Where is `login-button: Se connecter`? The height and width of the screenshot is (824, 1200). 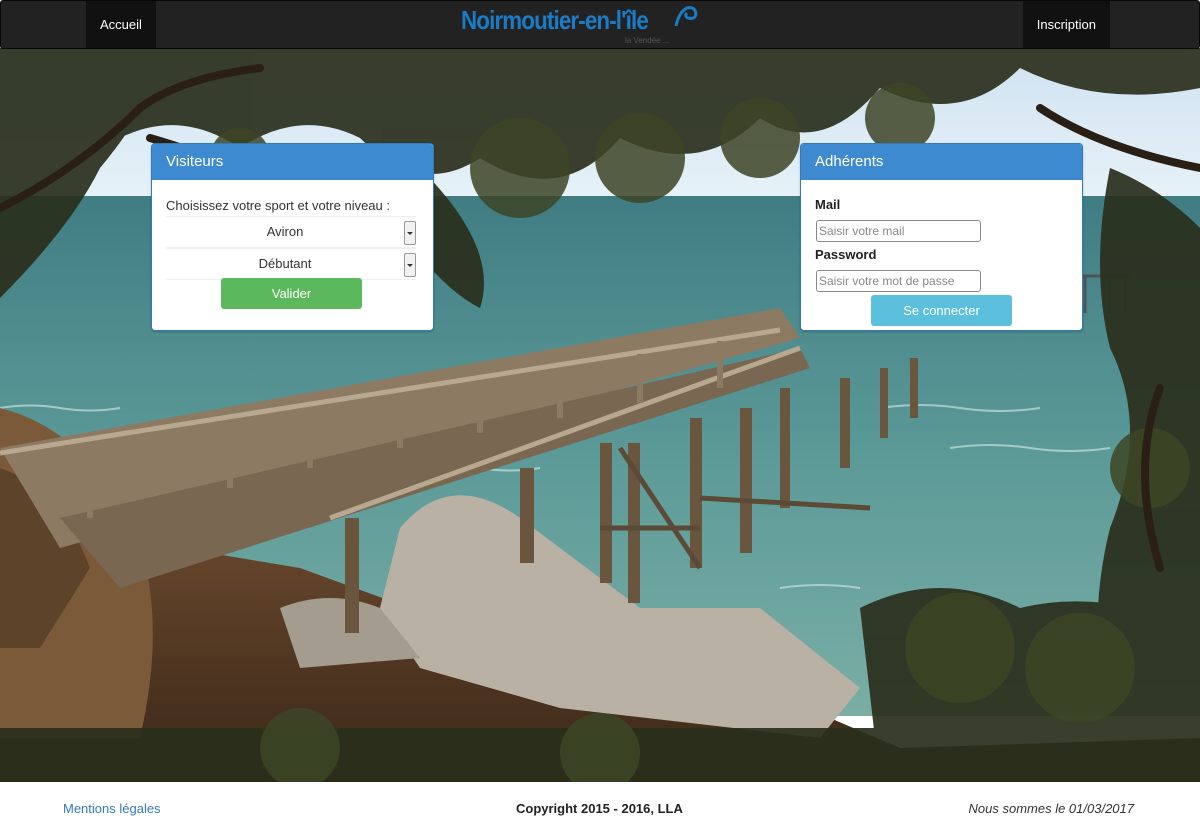
login-button: Se connecter is located at coordinates (941, 310).